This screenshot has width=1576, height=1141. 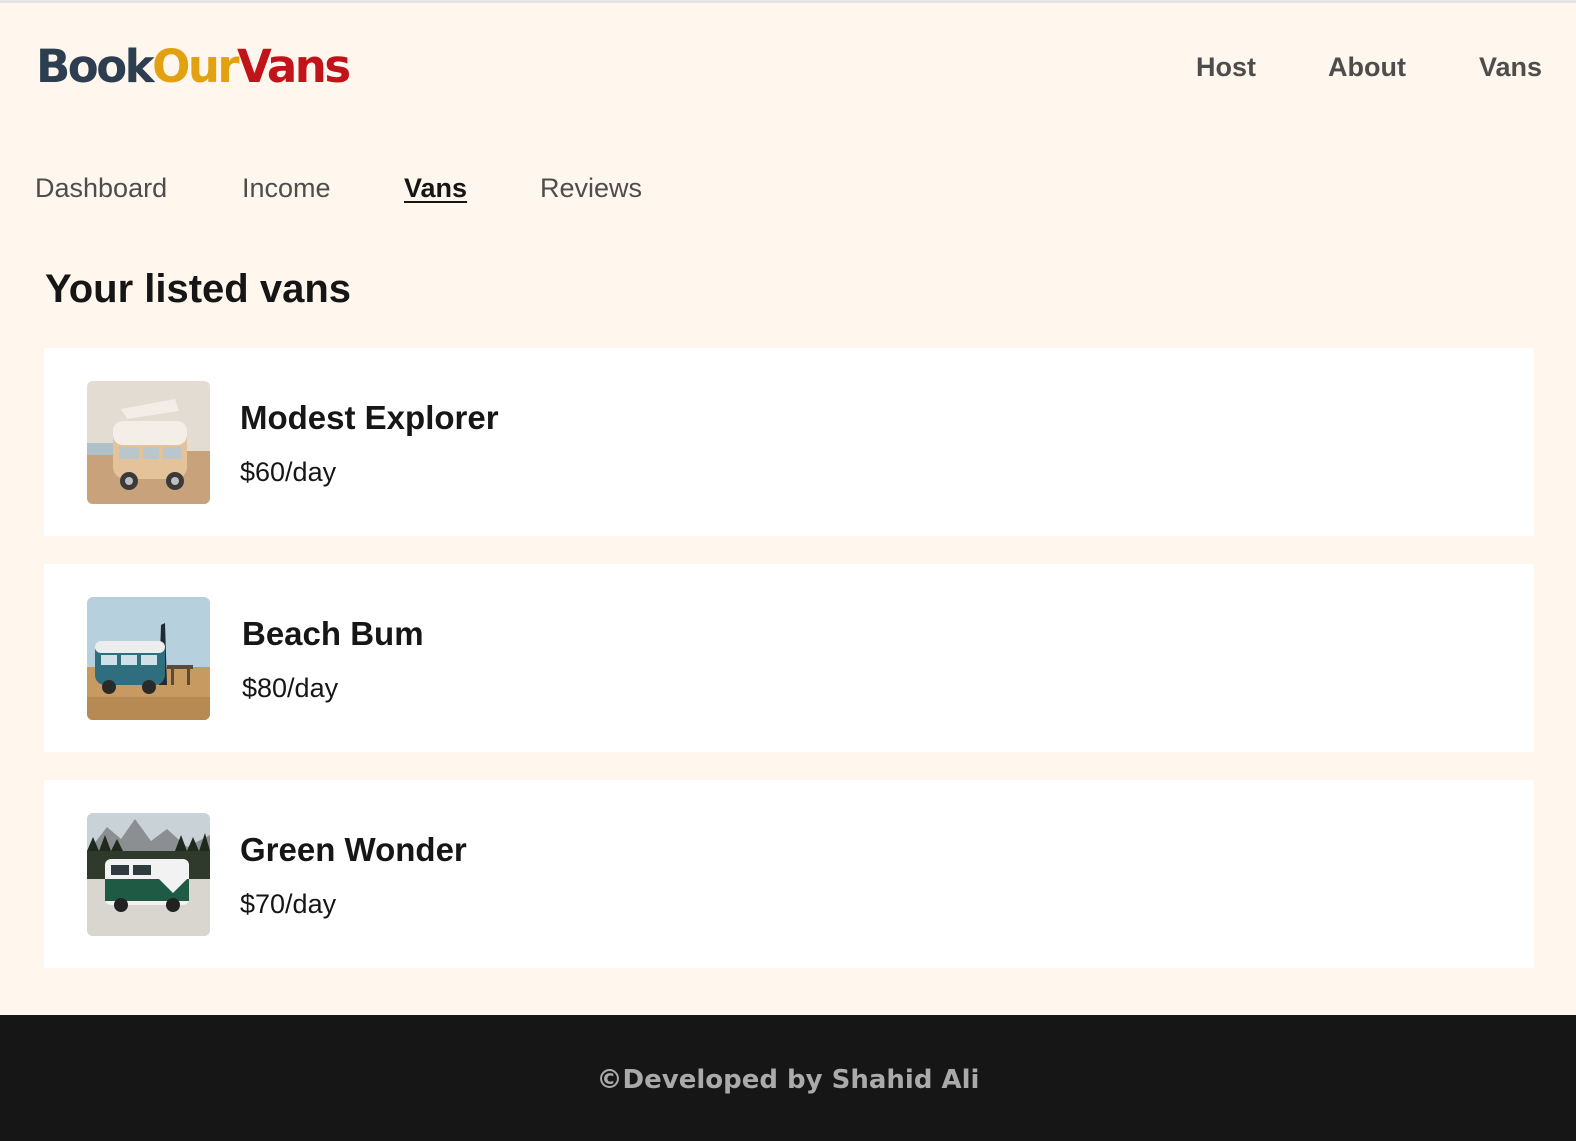 What do you see at coordinates (369, 417) in the screenshot?
I see `van-name: Modest Explorer` at bounding box center [369, 417].